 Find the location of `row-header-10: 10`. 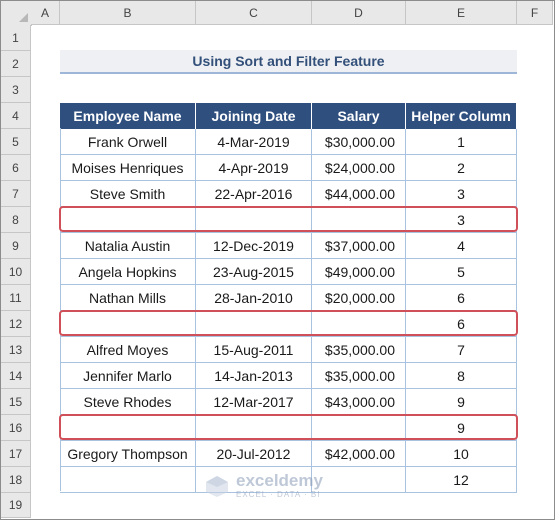

row-header-10: 10 is located at coordinates (16, 272).